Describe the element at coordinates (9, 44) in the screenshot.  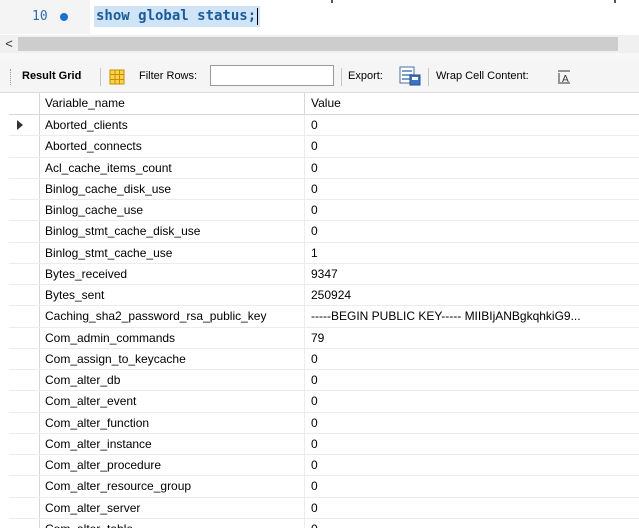
I see `scroll-left-arrow-icon: <` at that location.